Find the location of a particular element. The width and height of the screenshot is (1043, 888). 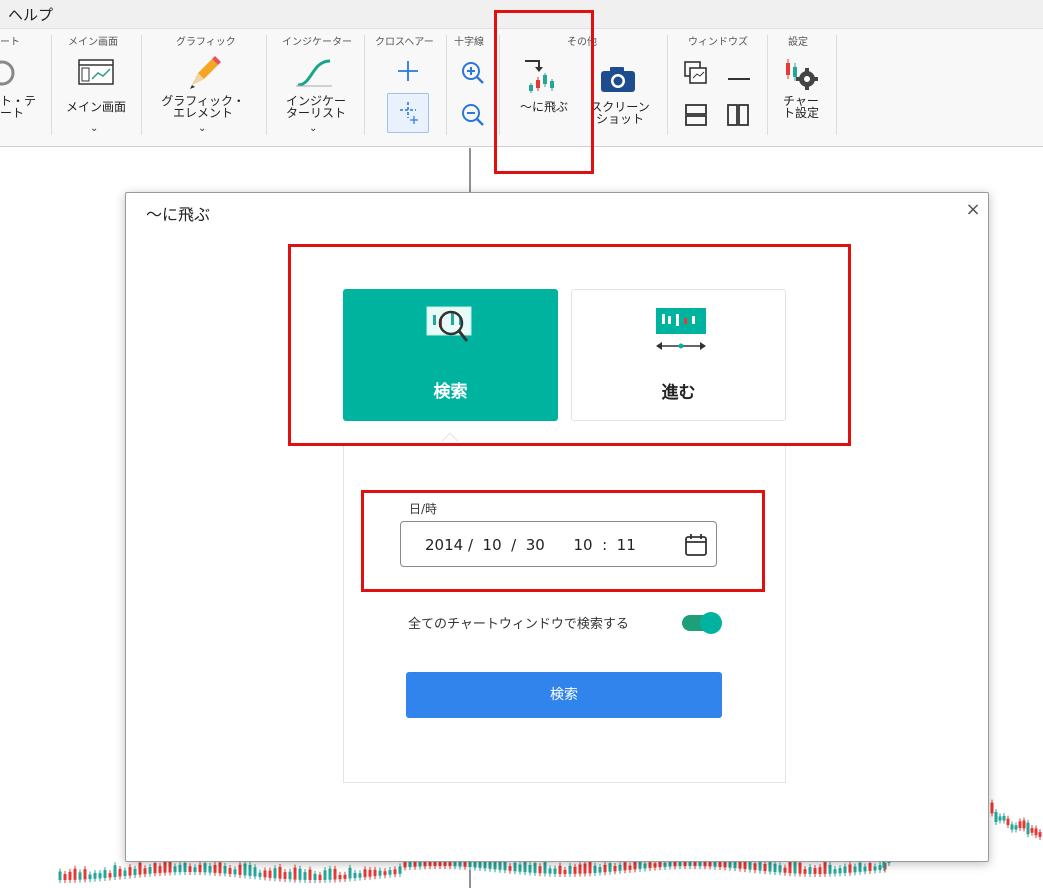

datetime-input: 2014 / 10 / 30 10 : 11 is located at coordinates (558, 544).